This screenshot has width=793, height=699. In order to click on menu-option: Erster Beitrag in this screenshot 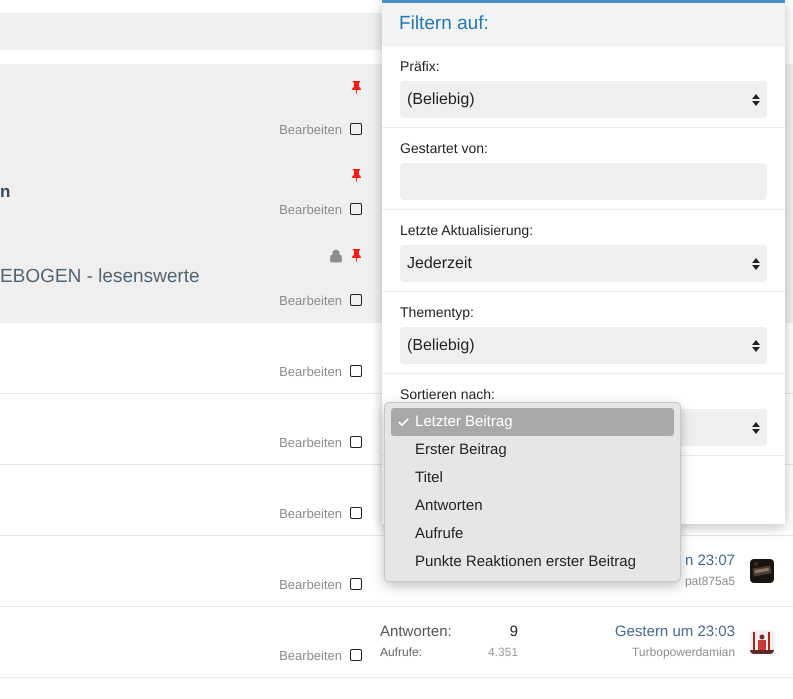, I will do `click(532, 450)`.